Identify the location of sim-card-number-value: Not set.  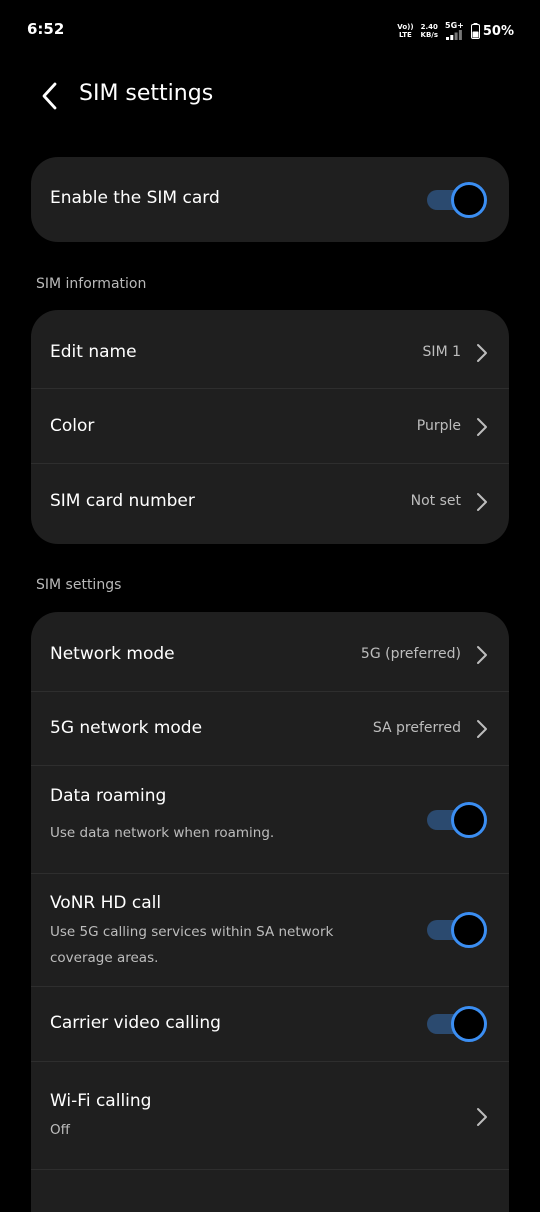
(435, 501).